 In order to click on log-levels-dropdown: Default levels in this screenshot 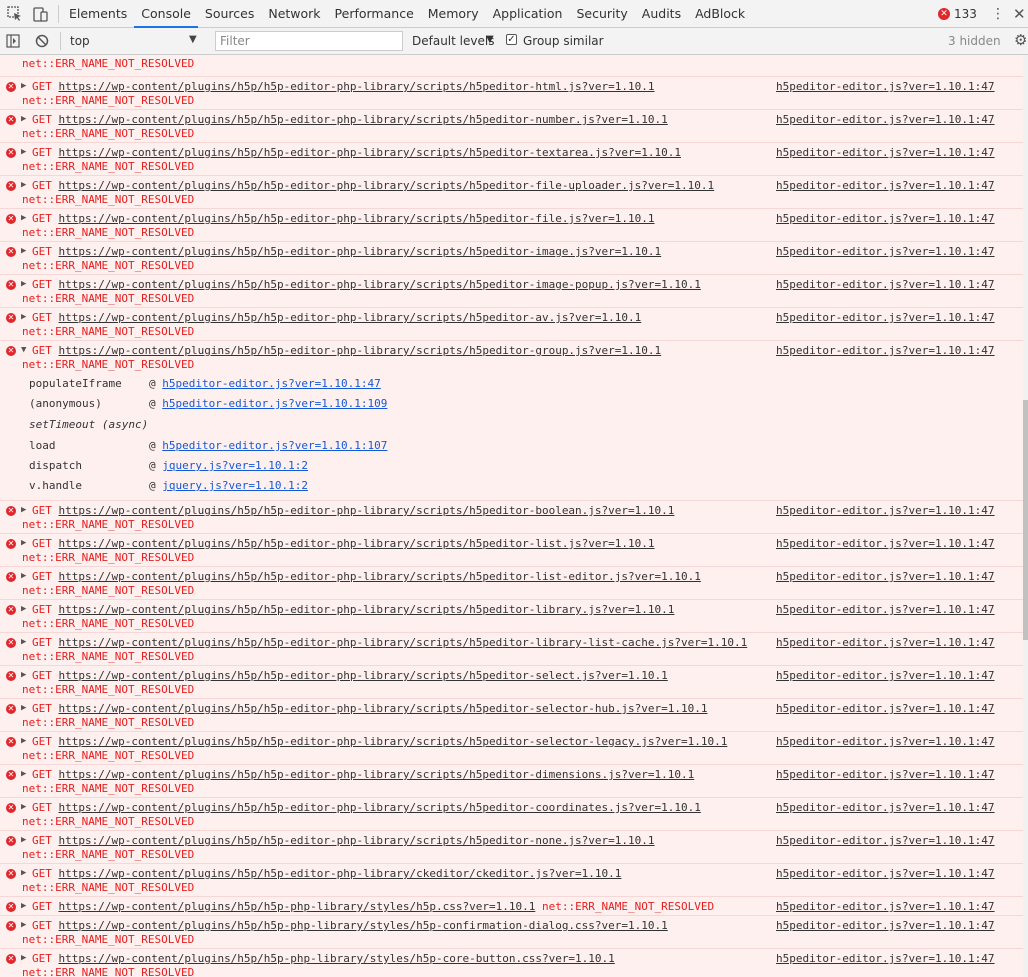, I will do `click(453, 41)`.